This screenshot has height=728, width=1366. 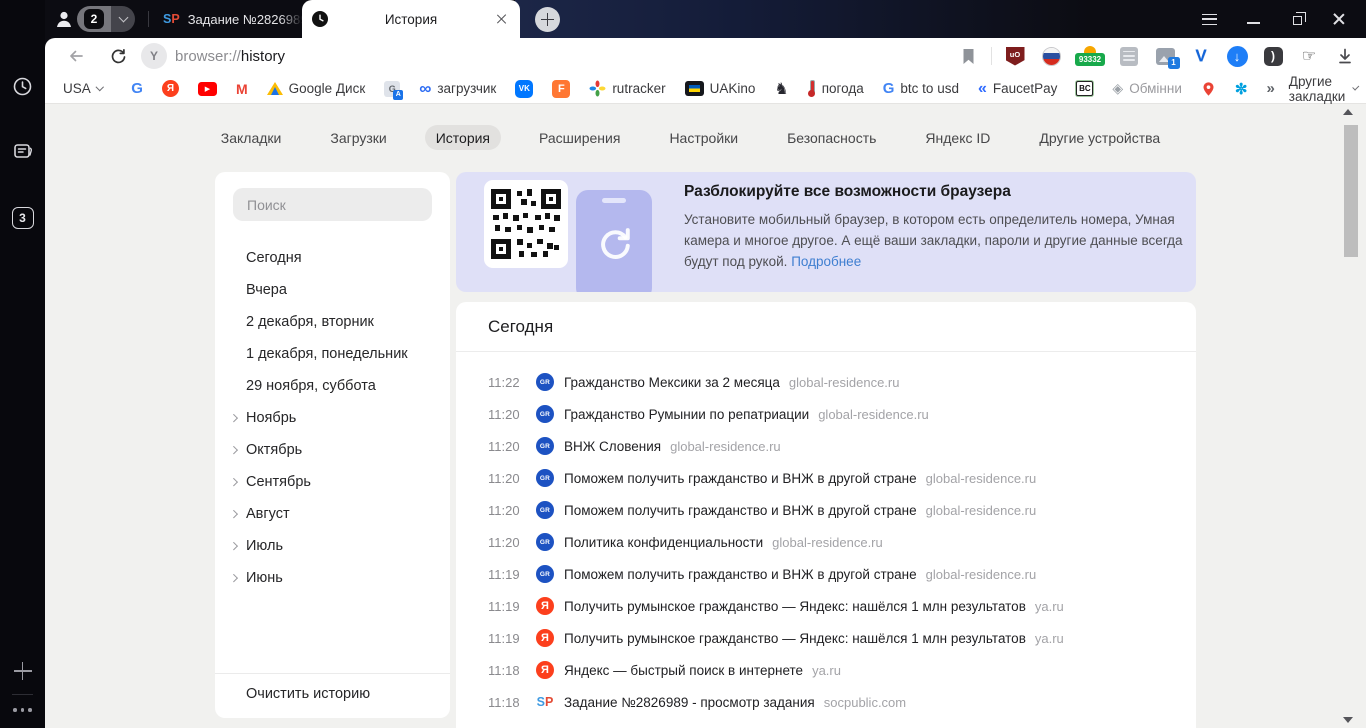 I want to click on search-input, so click(x=332, y=204).